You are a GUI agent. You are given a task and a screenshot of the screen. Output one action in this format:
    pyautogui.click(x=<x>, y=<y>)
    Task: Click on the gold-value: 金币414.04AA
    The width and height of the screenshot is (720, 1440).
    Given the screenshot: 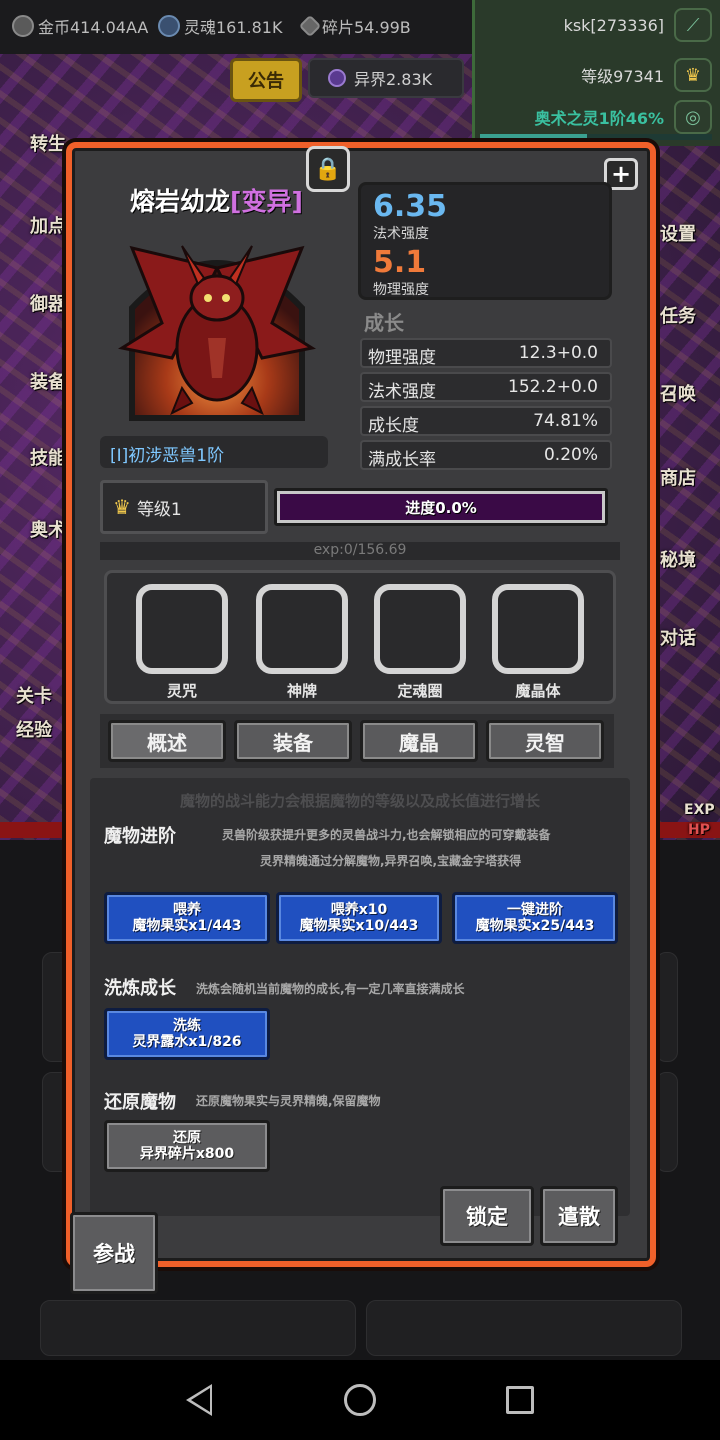 What is the action you would take?
    pyautogui.click(x=93, y=27)
    